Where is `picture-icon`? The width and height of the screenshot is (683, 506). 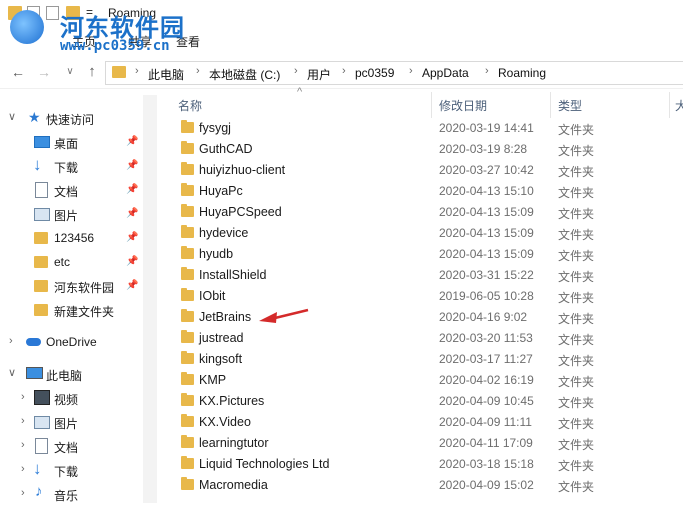
picture-icon is located at coordinates (42, 422).